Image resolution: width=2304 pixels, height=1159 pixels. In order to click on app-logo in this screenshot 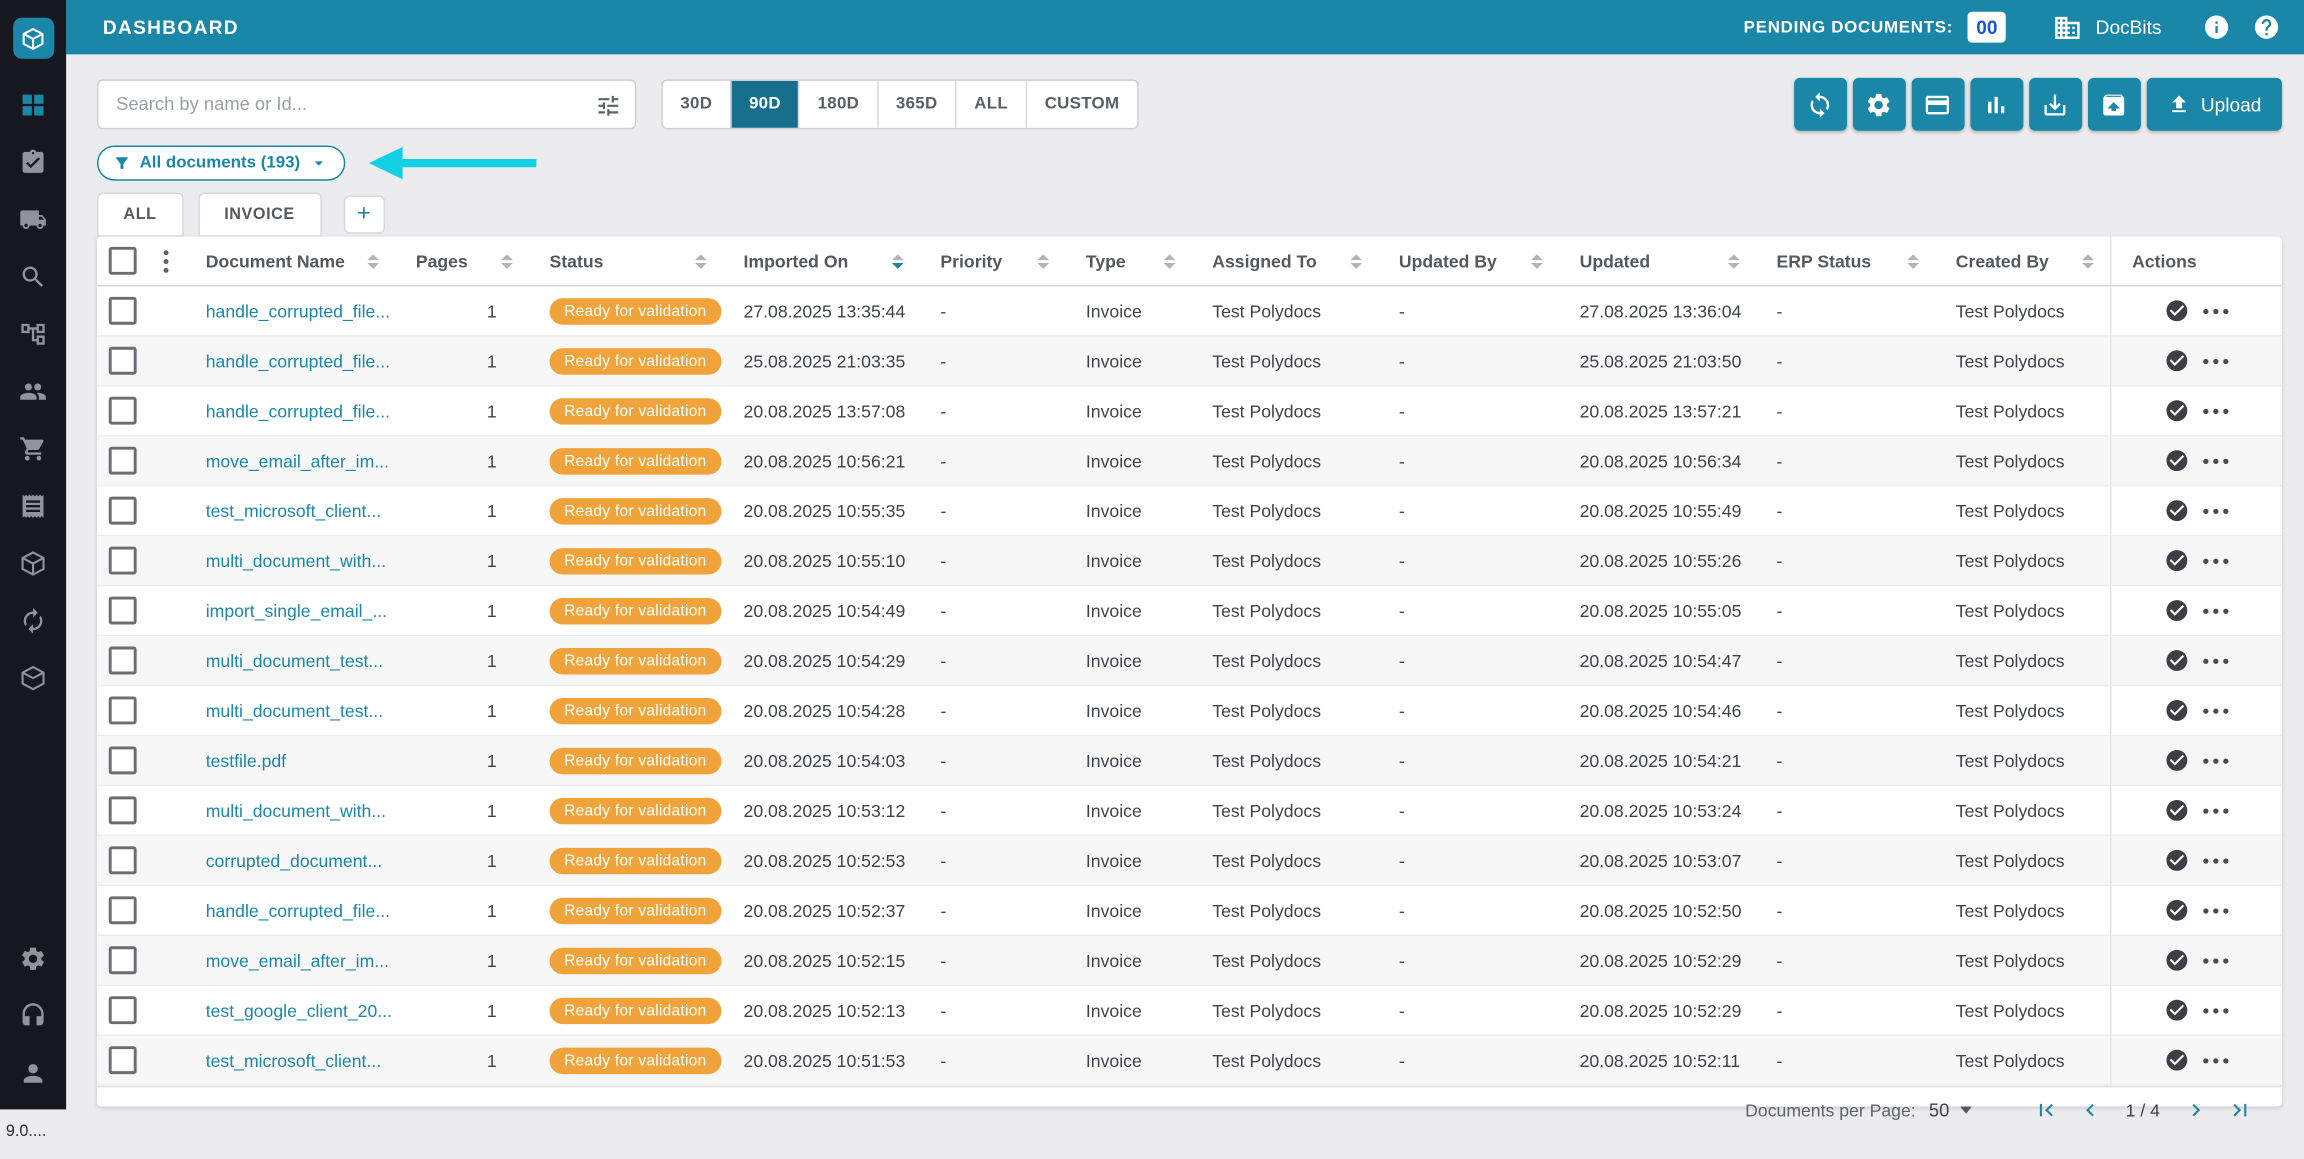, I will do `click(33, 38)`.